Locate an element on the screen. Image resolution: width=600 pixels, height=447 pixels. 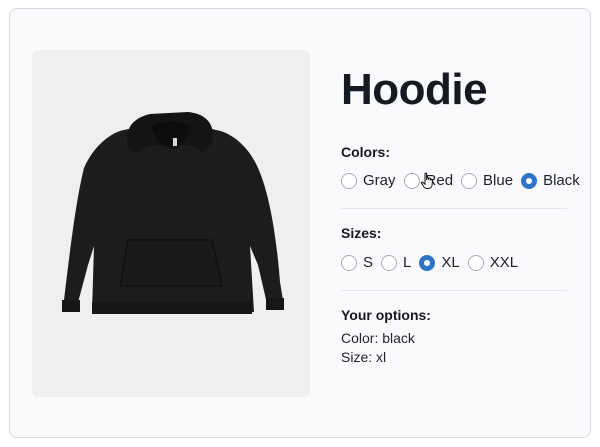
size-radio-group: S L XL XXL is located at coordinates (433, 263).